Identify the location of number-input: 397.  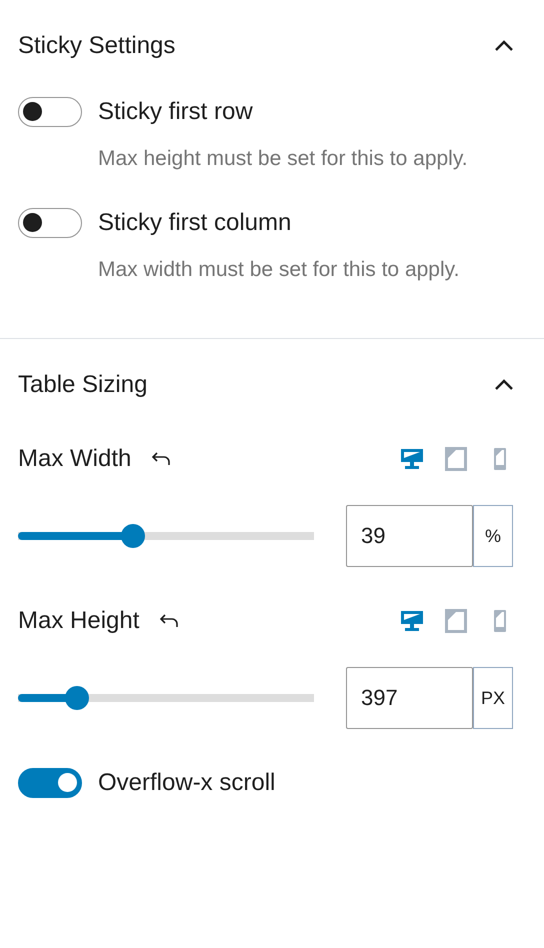
(409, 698).